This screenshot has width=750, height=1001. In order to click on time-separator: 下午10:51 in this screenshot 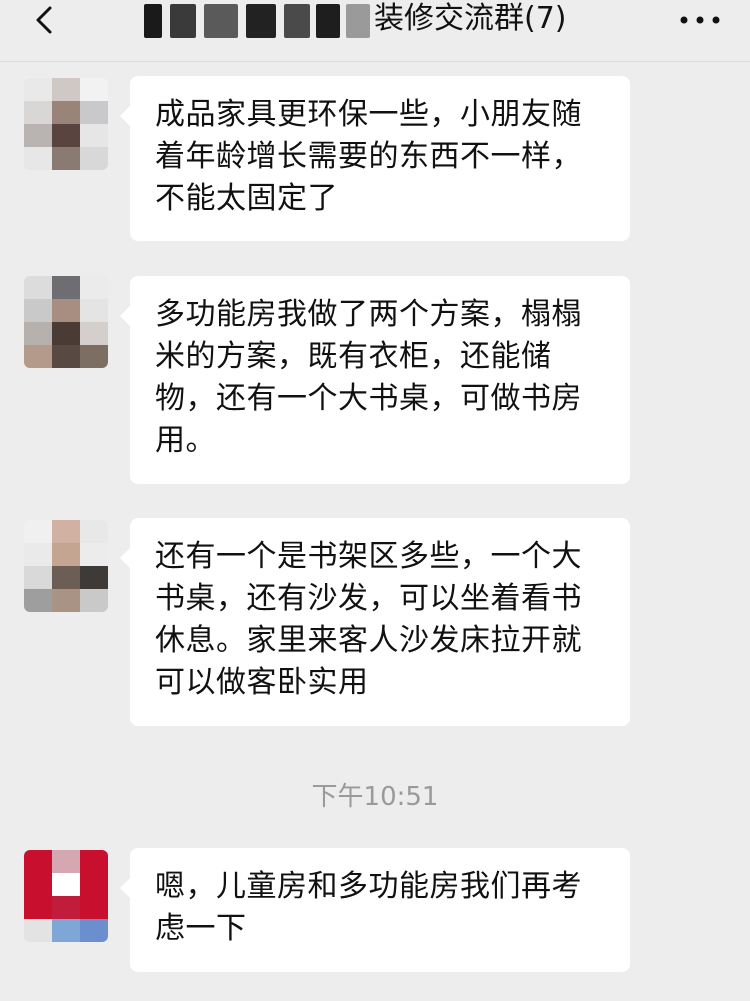, I will do `click(375, 797)`.